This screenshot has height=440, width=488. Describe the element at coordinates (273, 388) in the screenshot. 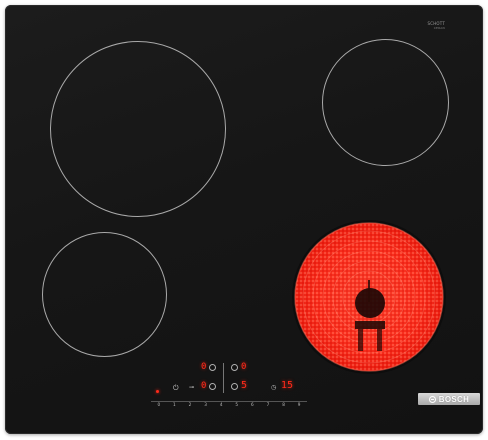

I see `clock-icon: ◷` at that location.